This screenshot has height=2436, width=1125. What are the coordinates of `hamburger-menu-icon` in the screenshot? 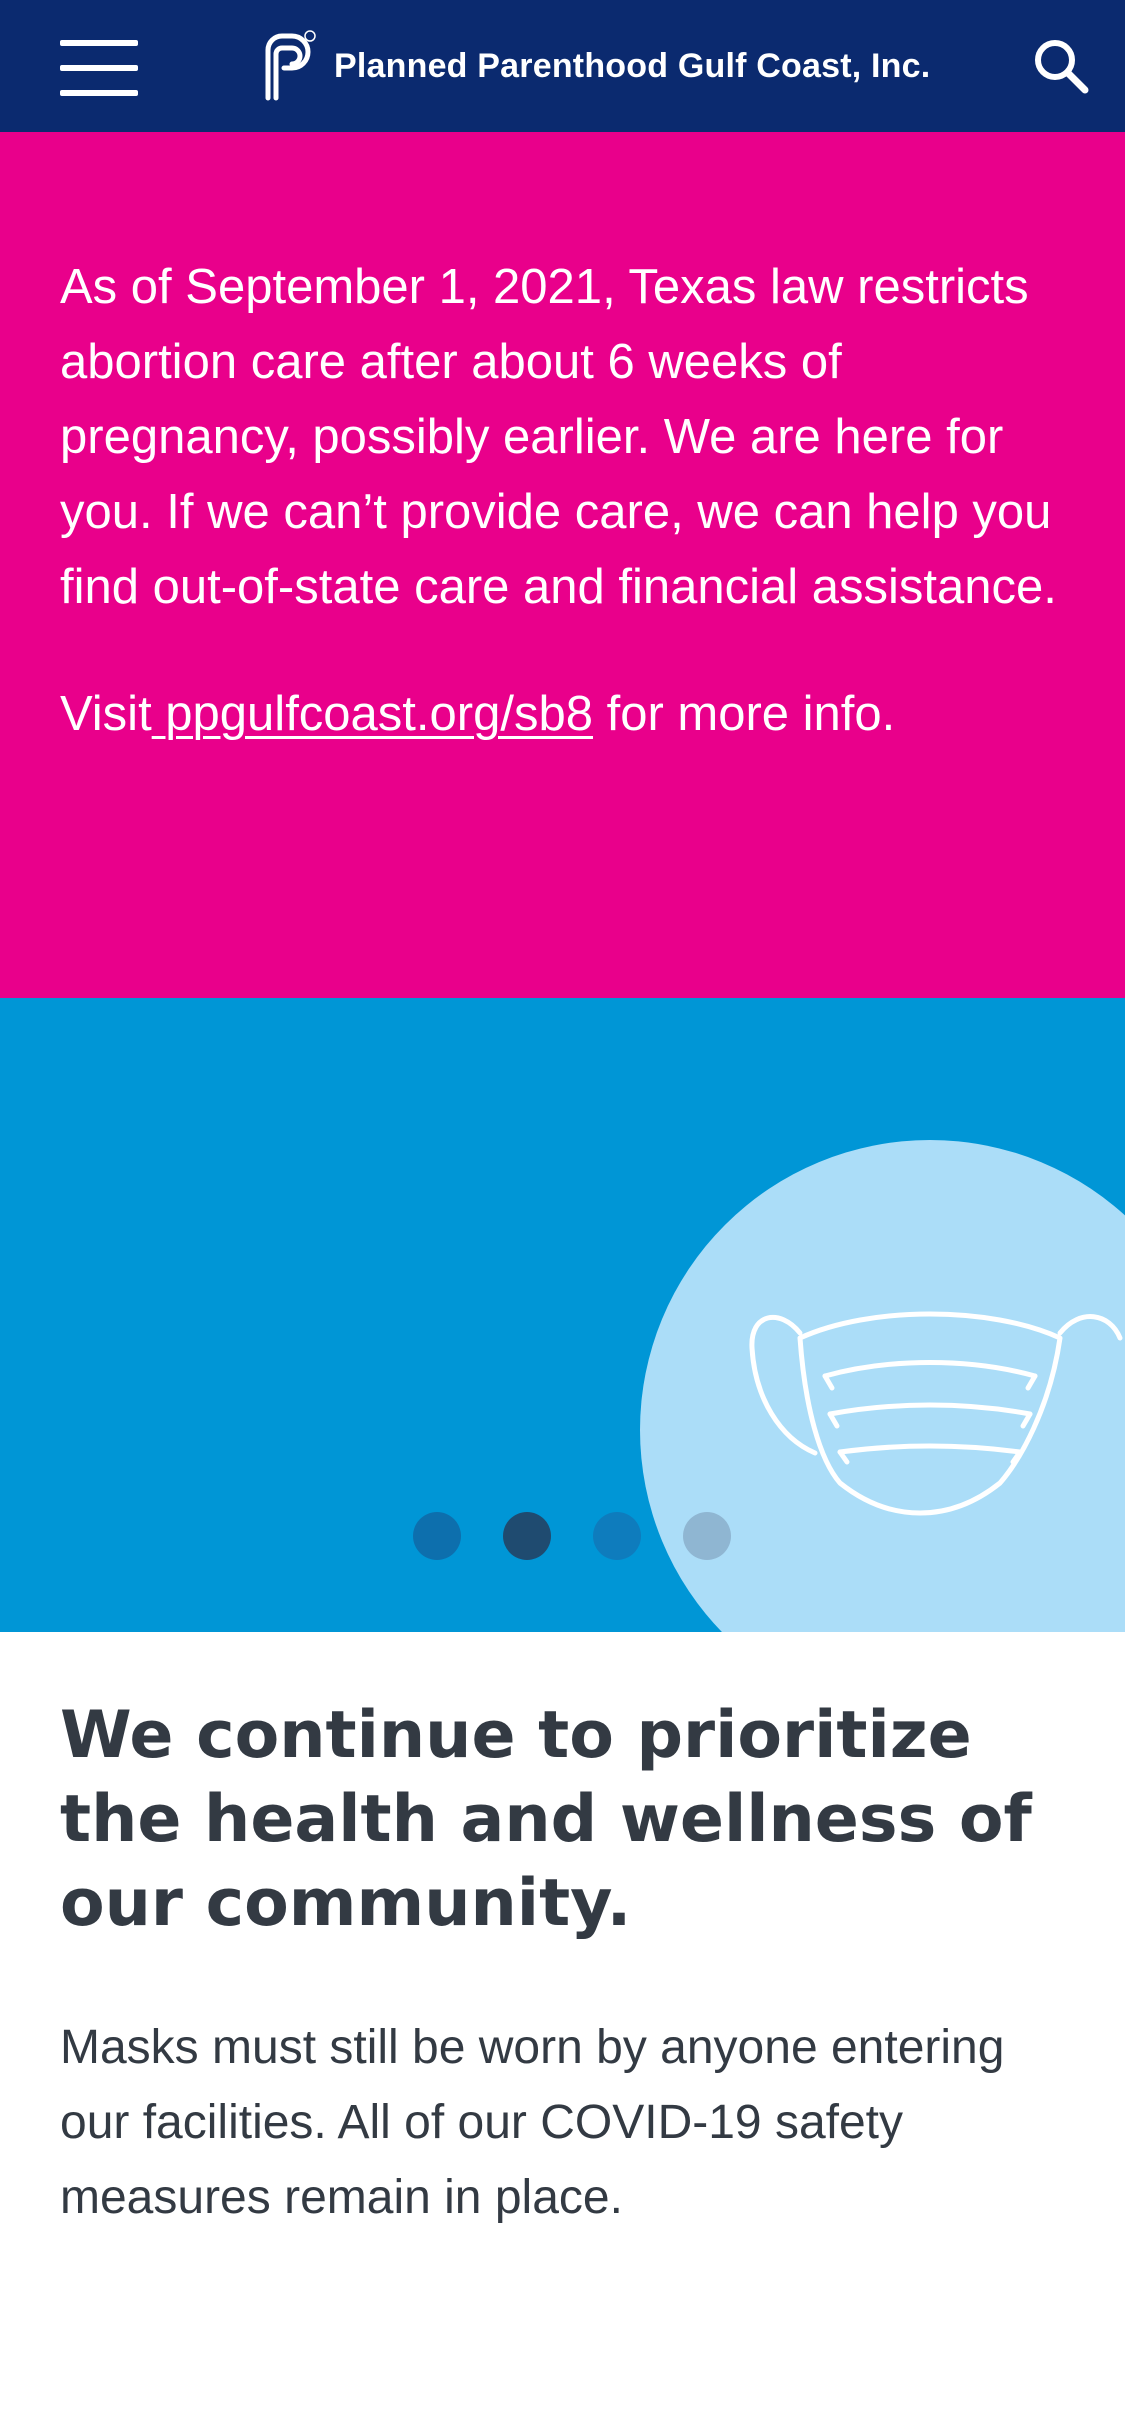 It's located at (99, 68).